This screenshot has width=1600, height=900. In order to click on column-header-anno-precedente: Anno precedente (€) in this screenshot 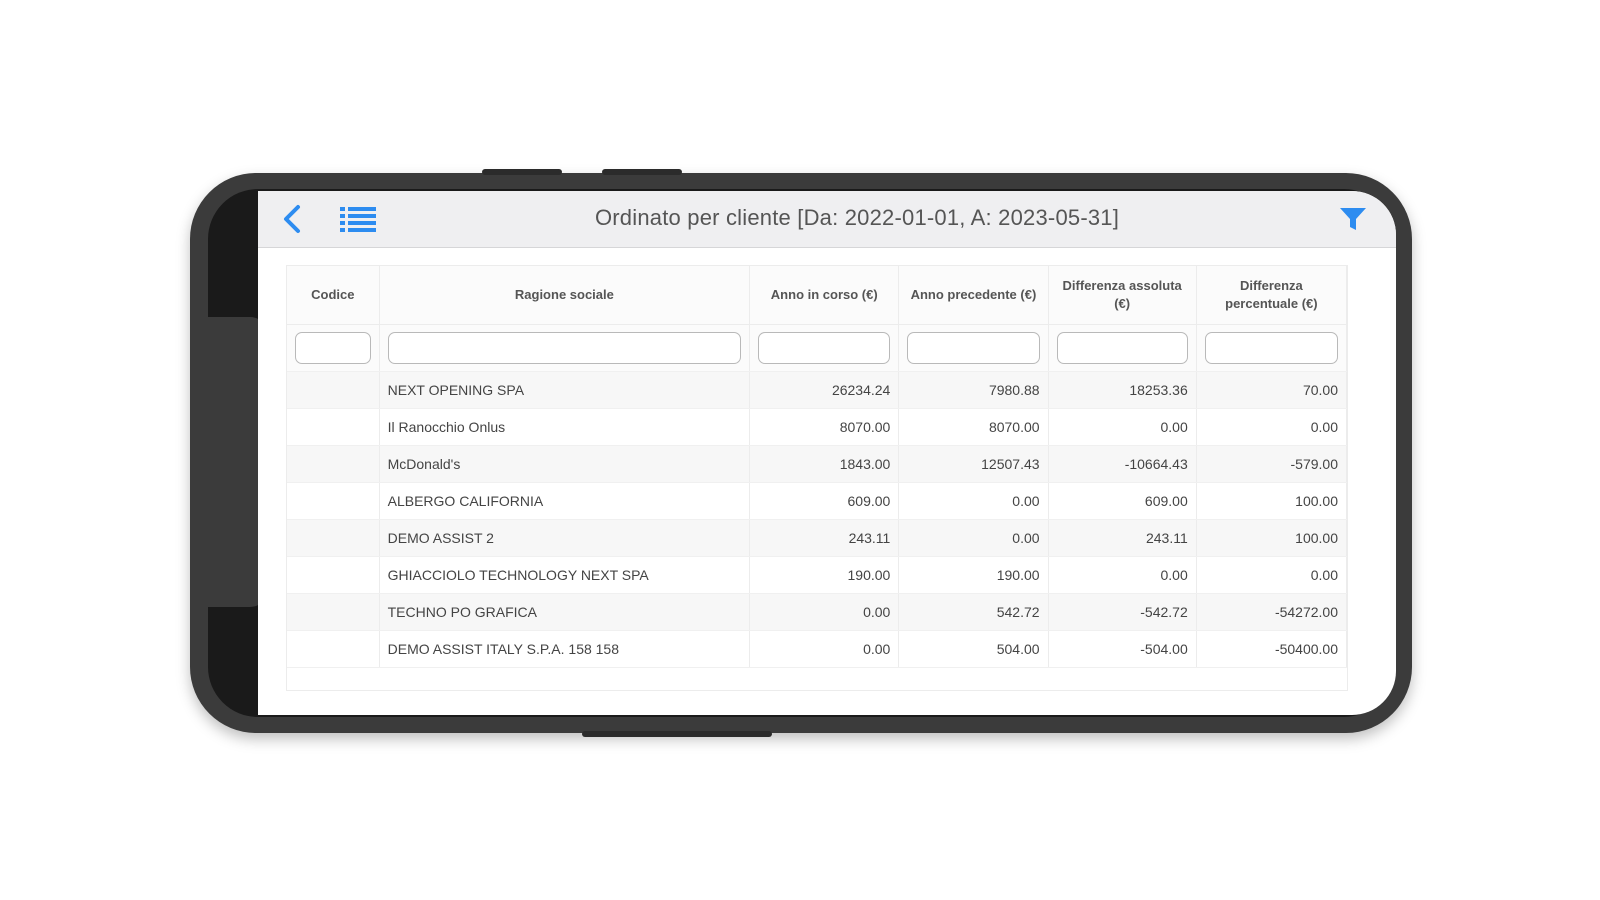, I will do `click(973, 295)`.